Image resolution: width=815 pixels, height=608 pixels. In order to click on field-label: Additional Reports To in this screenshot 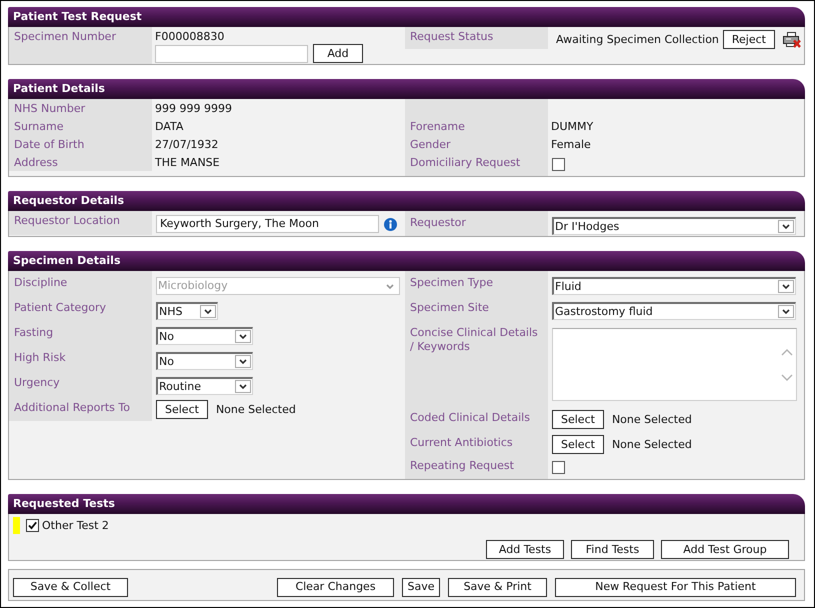, I will do `click(72, 407)`.